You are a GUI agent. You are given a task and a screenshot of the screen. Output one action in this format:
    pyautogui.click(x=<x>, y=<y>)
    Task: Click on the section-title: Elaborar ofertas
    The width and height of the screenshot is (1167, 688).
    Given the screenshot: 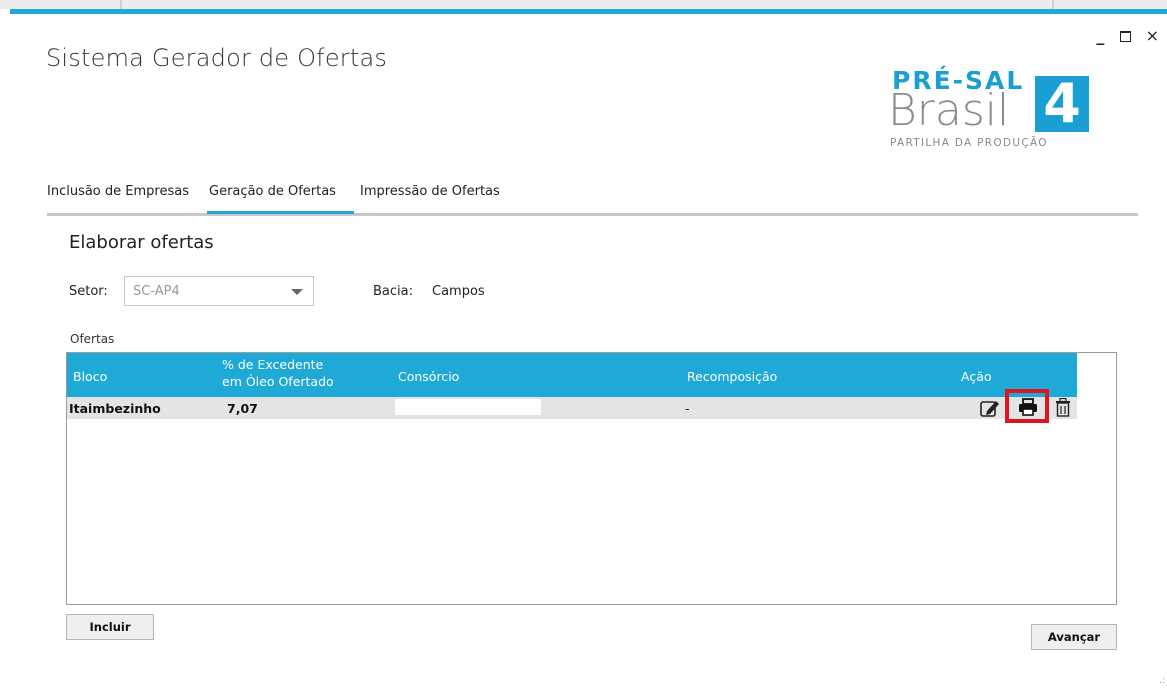 What is the action you would take?
    pyautogui.click(x=141, y=242)
    